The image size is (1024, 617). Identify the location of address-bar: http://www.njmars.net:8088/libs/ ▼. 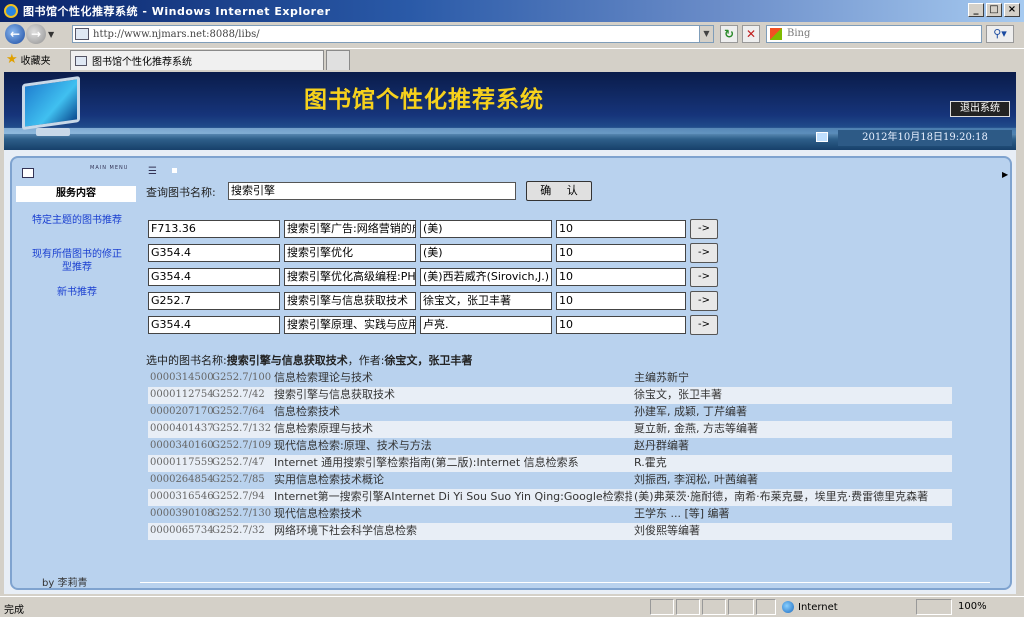
(393, 34).